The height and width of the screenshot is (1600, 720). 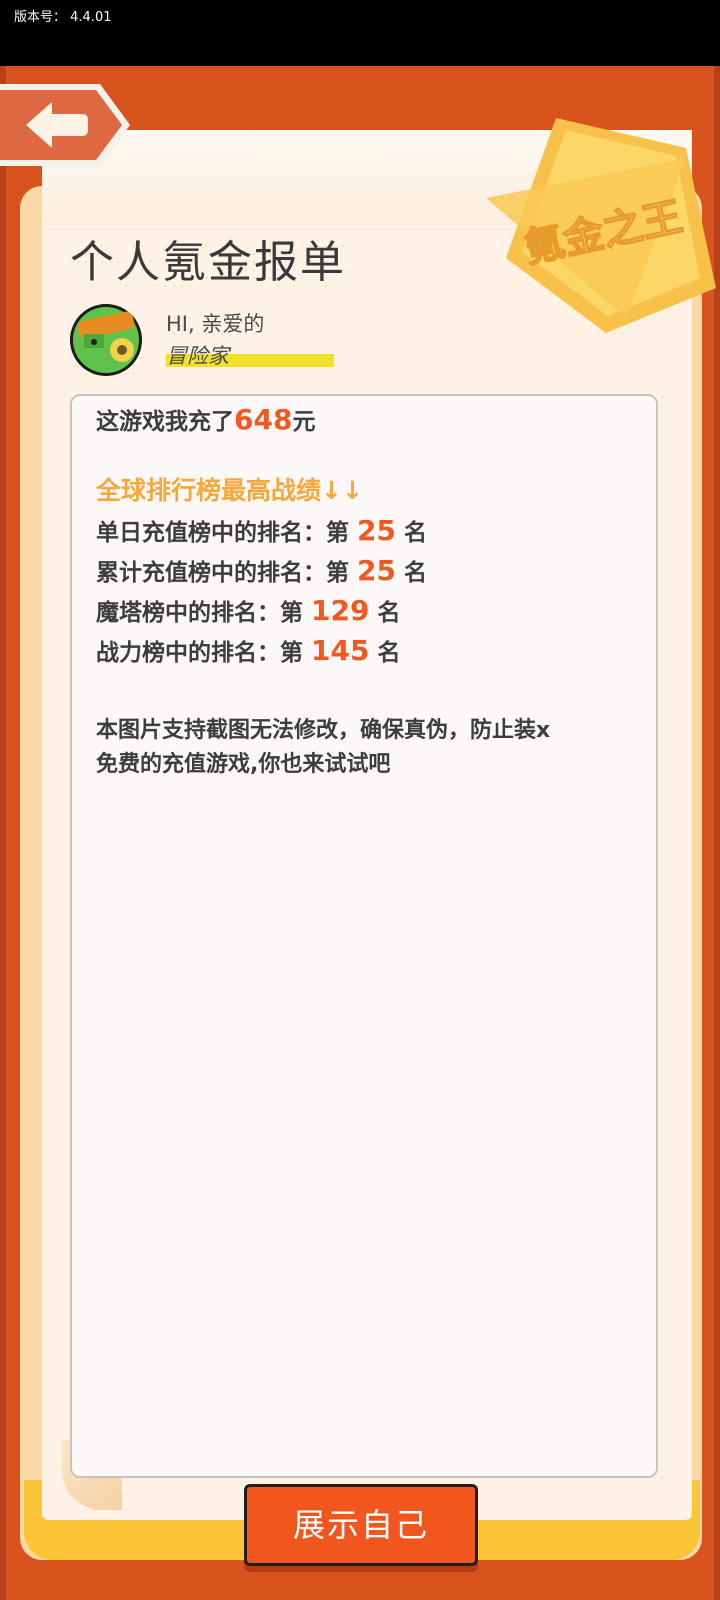 I want to click on username: 冒险家, so click(x=197, y=356).